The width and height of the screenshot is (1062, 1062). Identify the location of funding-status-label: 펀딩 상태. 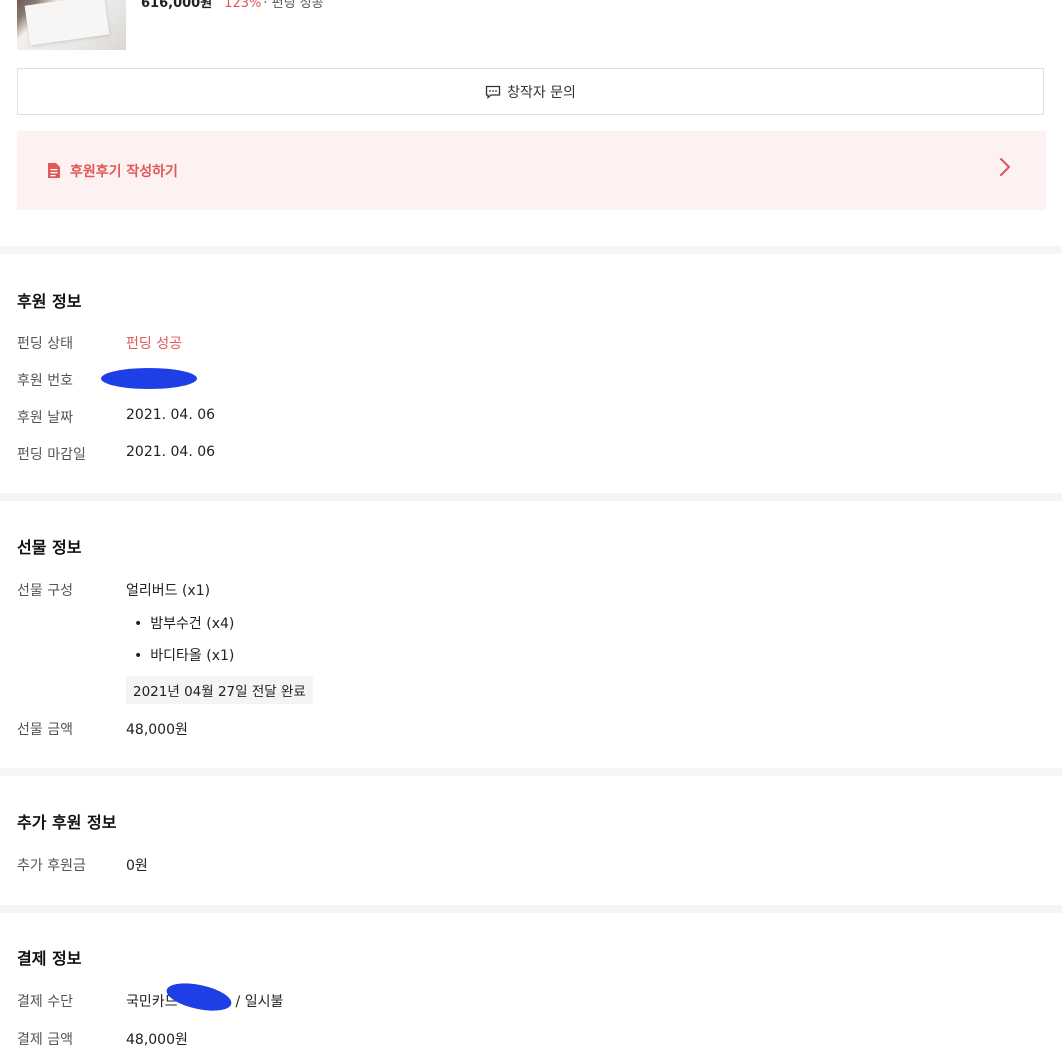
(45, 344).